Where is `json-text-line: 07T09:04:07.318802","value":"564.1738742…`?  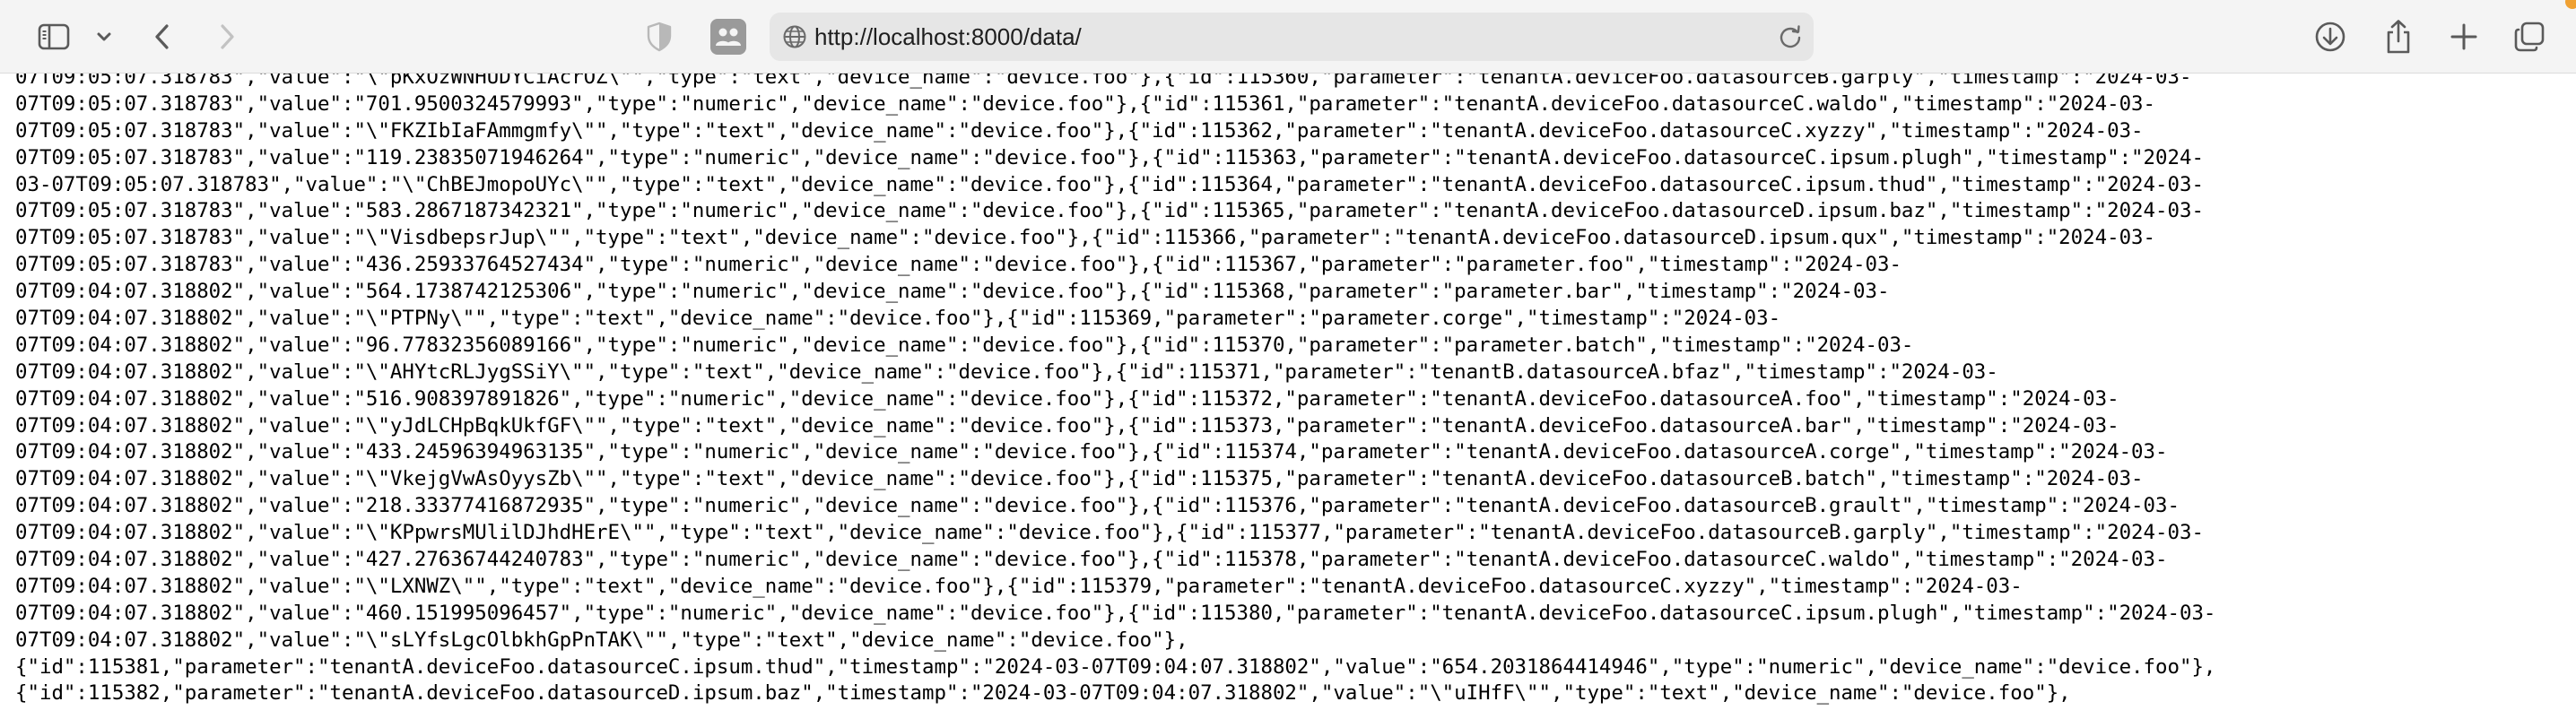 json-text-line: 07T09:04:07.318802","value":"564.1738742… is located at coordinates (952, 292).